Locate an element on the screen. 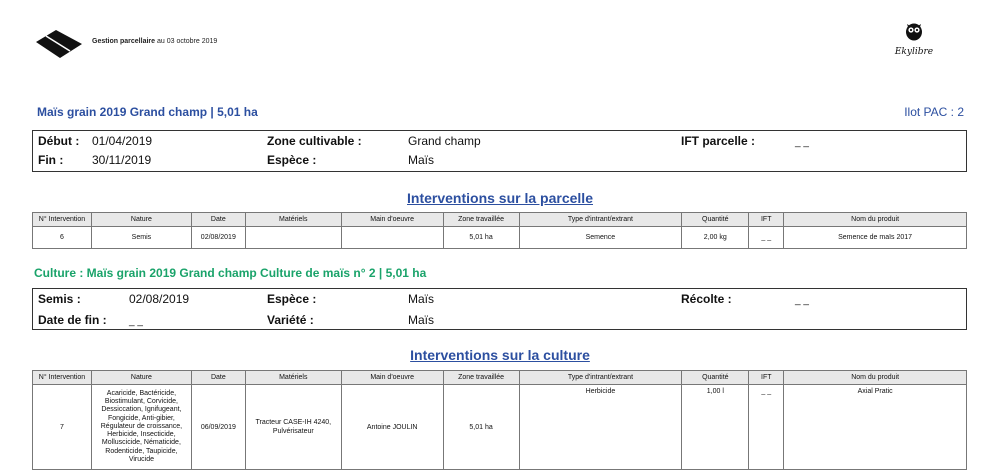  semis-label: Semis : is located at coordinates (59, 299).